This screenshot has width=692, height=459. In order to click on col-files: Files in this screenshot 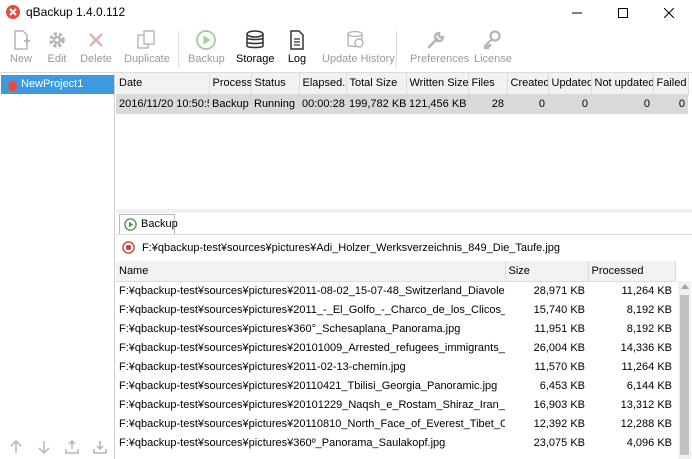, I will do `click(488, 84)`.